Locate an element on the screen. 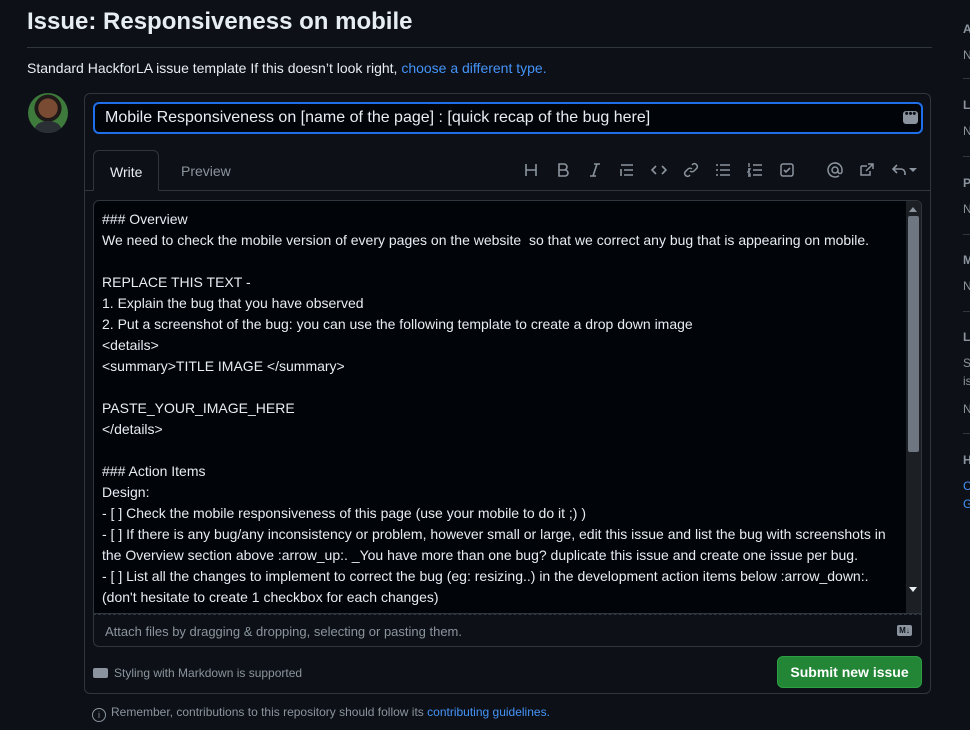 Image resolution: width=970 pixels, height=730 pixels. tab-write: Write is located at coordinates (126, 170).